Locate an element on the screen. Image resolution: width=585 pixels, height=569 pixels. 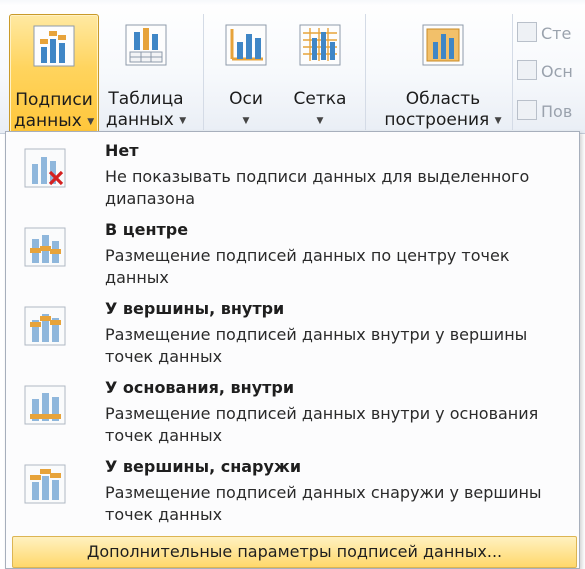
3d-rotation-button: Пов is located at coordinates (551, 113).